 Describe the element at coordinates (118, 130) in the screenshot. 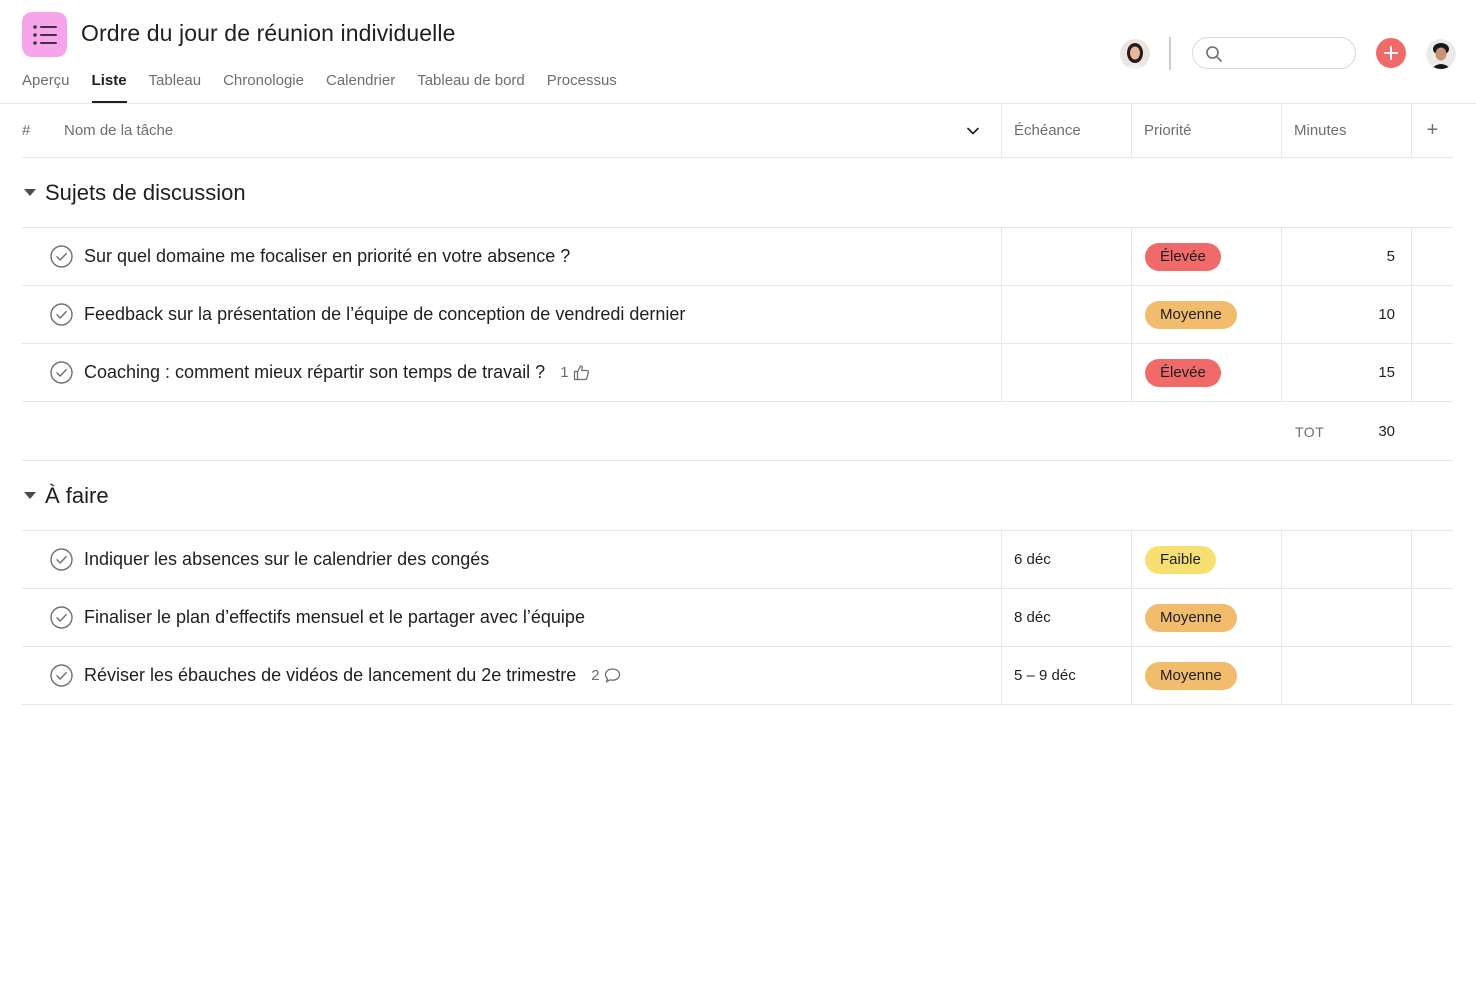

I see `column-header-task-name: Nom de la tâche` at that location.